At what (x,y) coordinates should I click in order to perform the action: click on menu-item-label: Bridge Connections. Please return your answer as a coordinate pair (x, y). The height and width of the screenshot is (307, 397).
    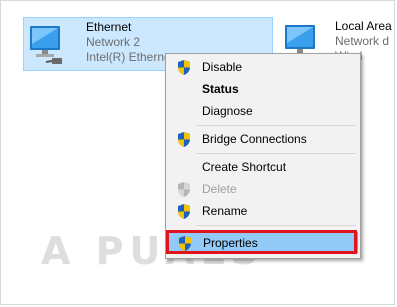
    Looking at the image, I should click on (254, 139).